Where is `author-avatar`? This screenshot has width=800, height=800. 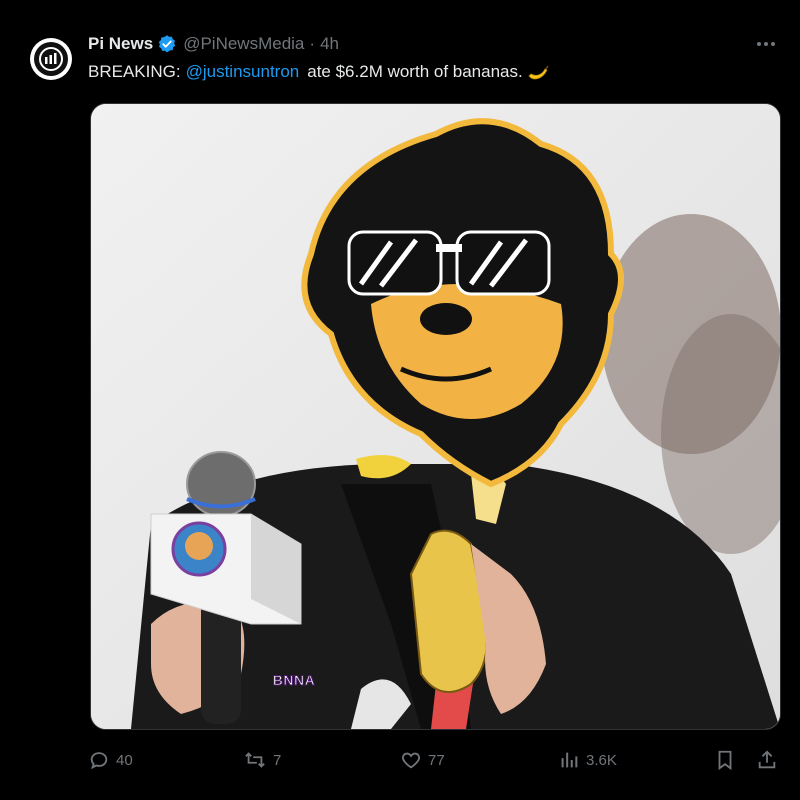
author-avatar is located at coordinates (51, 59).